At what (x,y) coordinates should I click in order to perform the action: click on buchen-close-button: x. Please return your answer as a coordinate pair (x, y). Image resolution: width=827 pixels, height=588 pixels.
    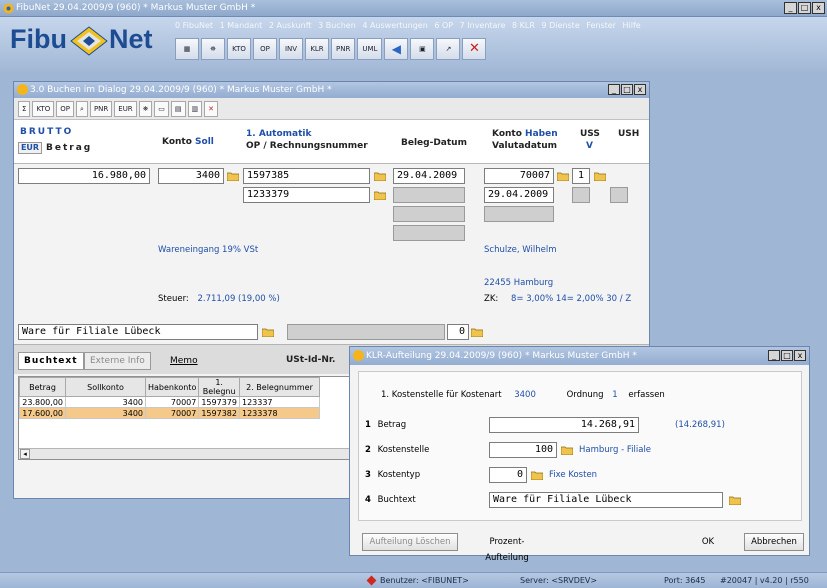
    Looking at the image, I should click on (640, 89).